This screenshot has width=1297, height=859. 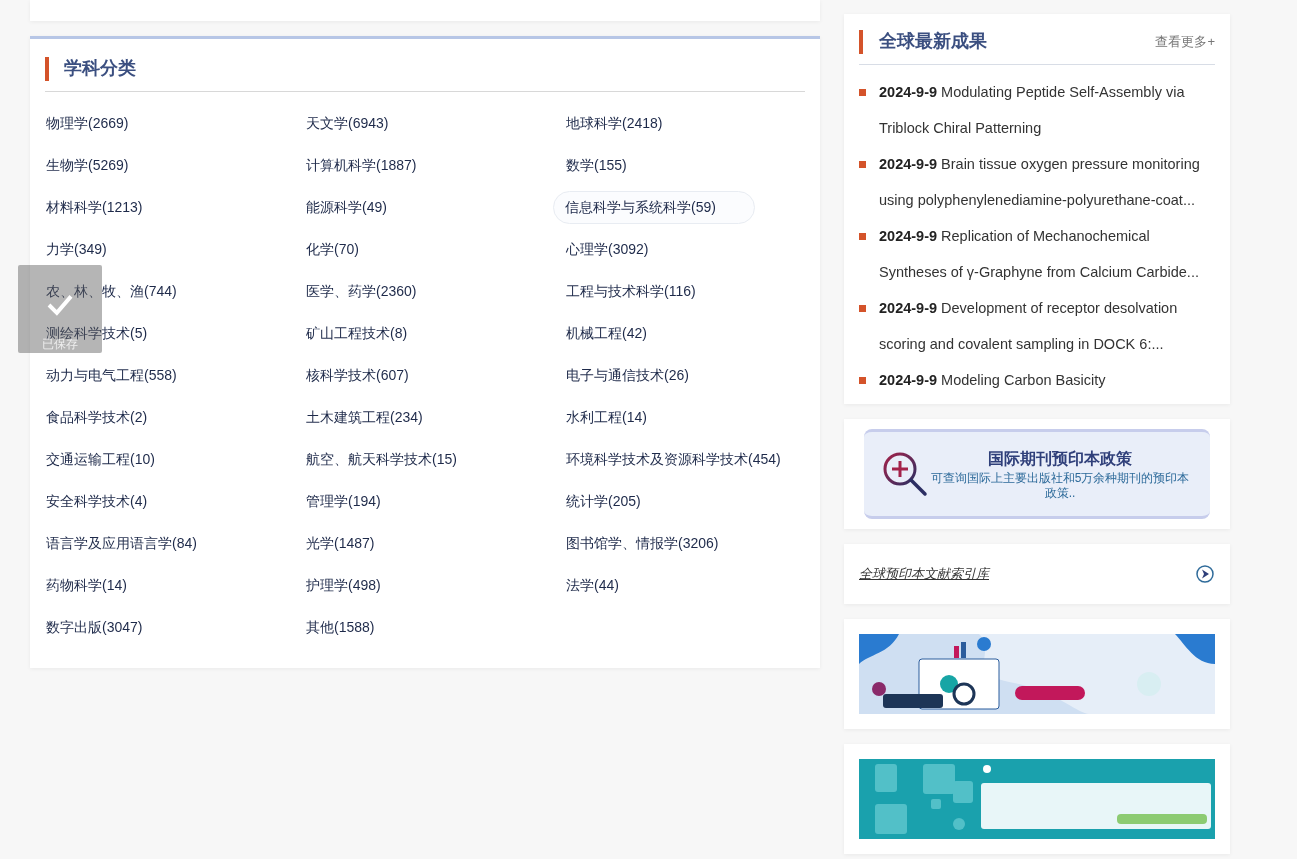 What do you see at coordinates (87, 165) in the screenshot?
I see `category-link: 生物学(5269)` at bounding box center [87, 165].